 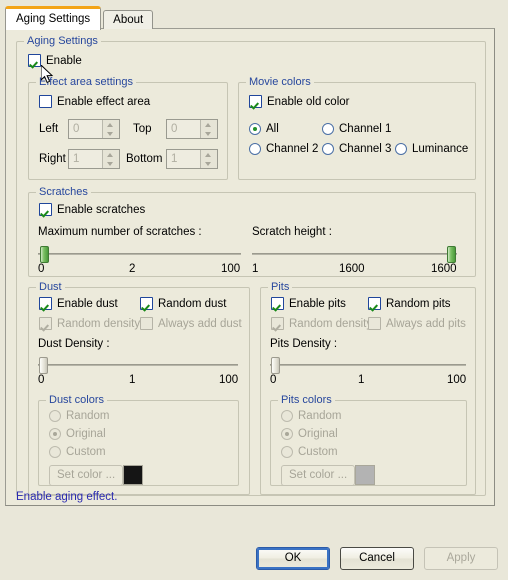 I want to click on spinner-bottom-value: 1, so click(x=174, y=159).